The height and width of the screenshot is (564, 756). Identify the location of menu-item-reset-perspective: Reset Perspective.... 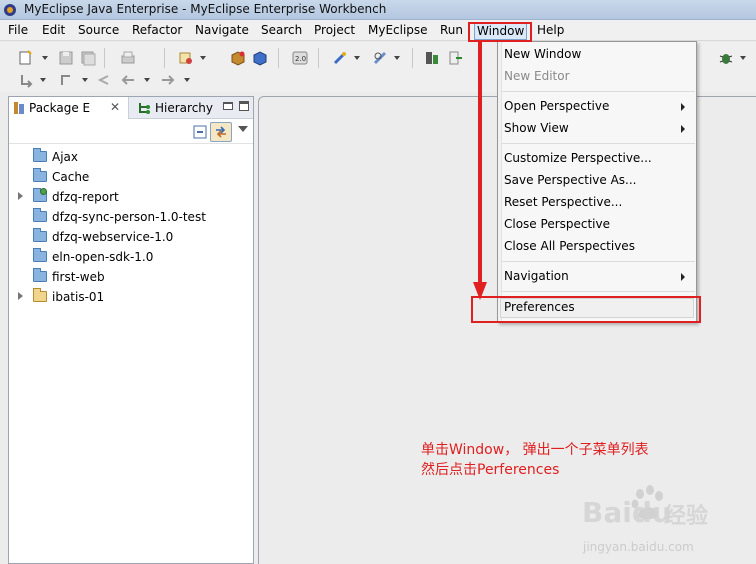
(563, 202).